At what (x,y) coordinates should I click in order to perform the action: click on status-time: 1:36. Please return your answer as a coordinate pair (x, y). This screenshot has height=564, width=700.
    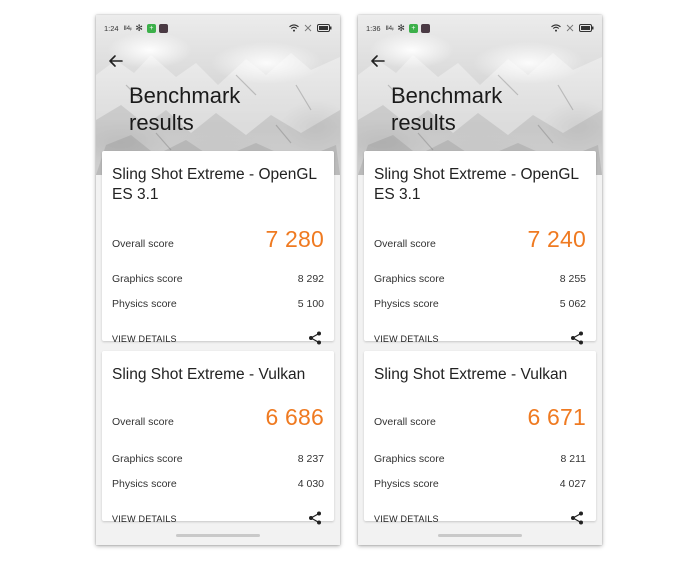
    Looking at the image, I should click on (373, 28).